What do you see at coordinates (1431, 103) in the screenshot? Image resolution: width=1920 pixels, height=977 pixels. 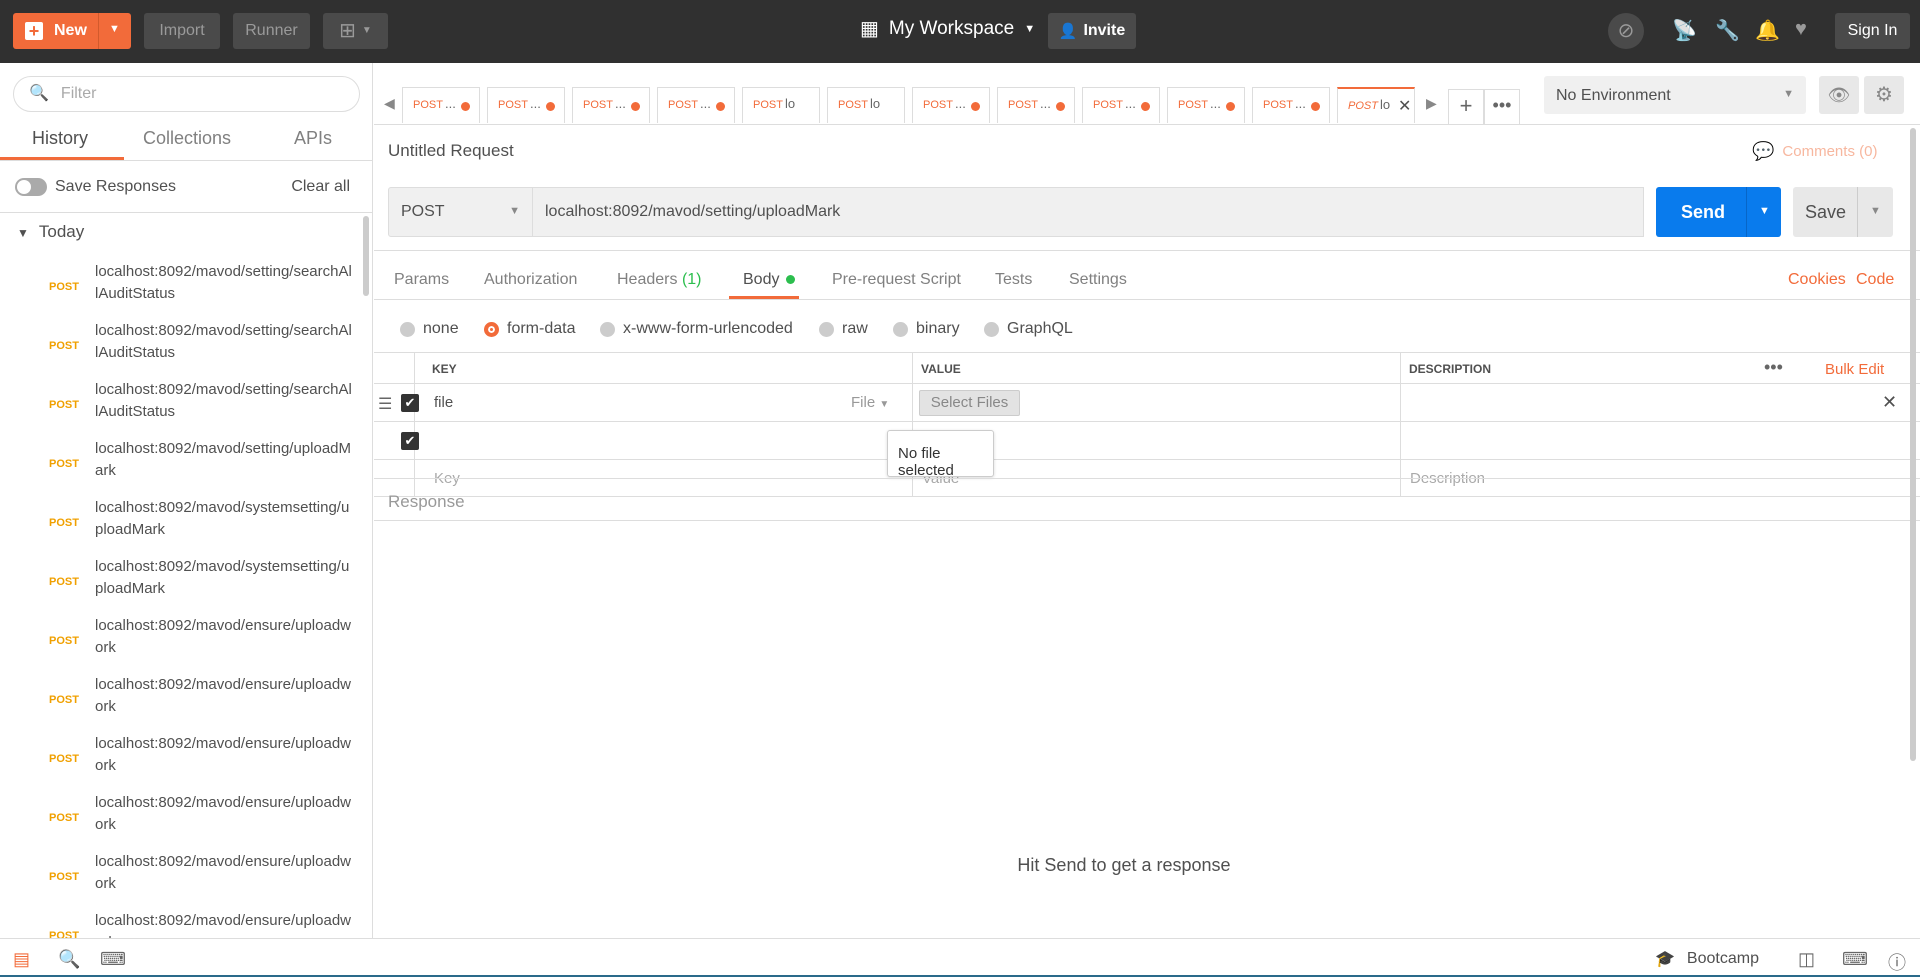 I see `scroll-right-icon: ▶` at bounding box center [1431, 103].